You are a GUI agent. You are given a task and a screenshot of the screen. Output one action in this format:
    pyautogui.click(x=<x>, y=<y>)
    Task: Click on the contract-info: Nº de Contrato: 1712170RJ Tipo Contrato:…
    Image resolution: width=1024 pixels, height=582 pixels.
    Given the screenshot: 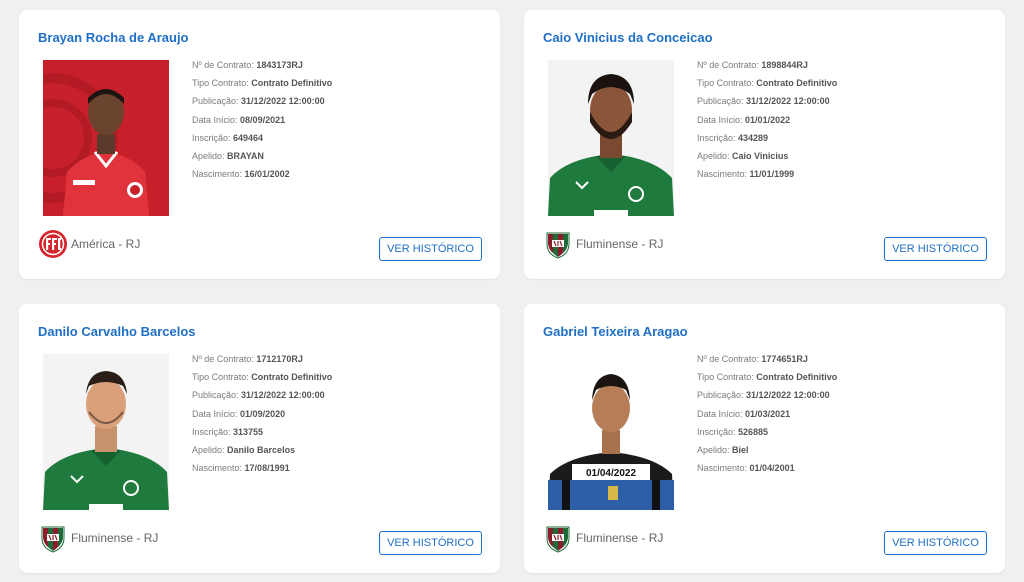 What is the action you would take?
    pyautogui.click(x=262, y=413)
    